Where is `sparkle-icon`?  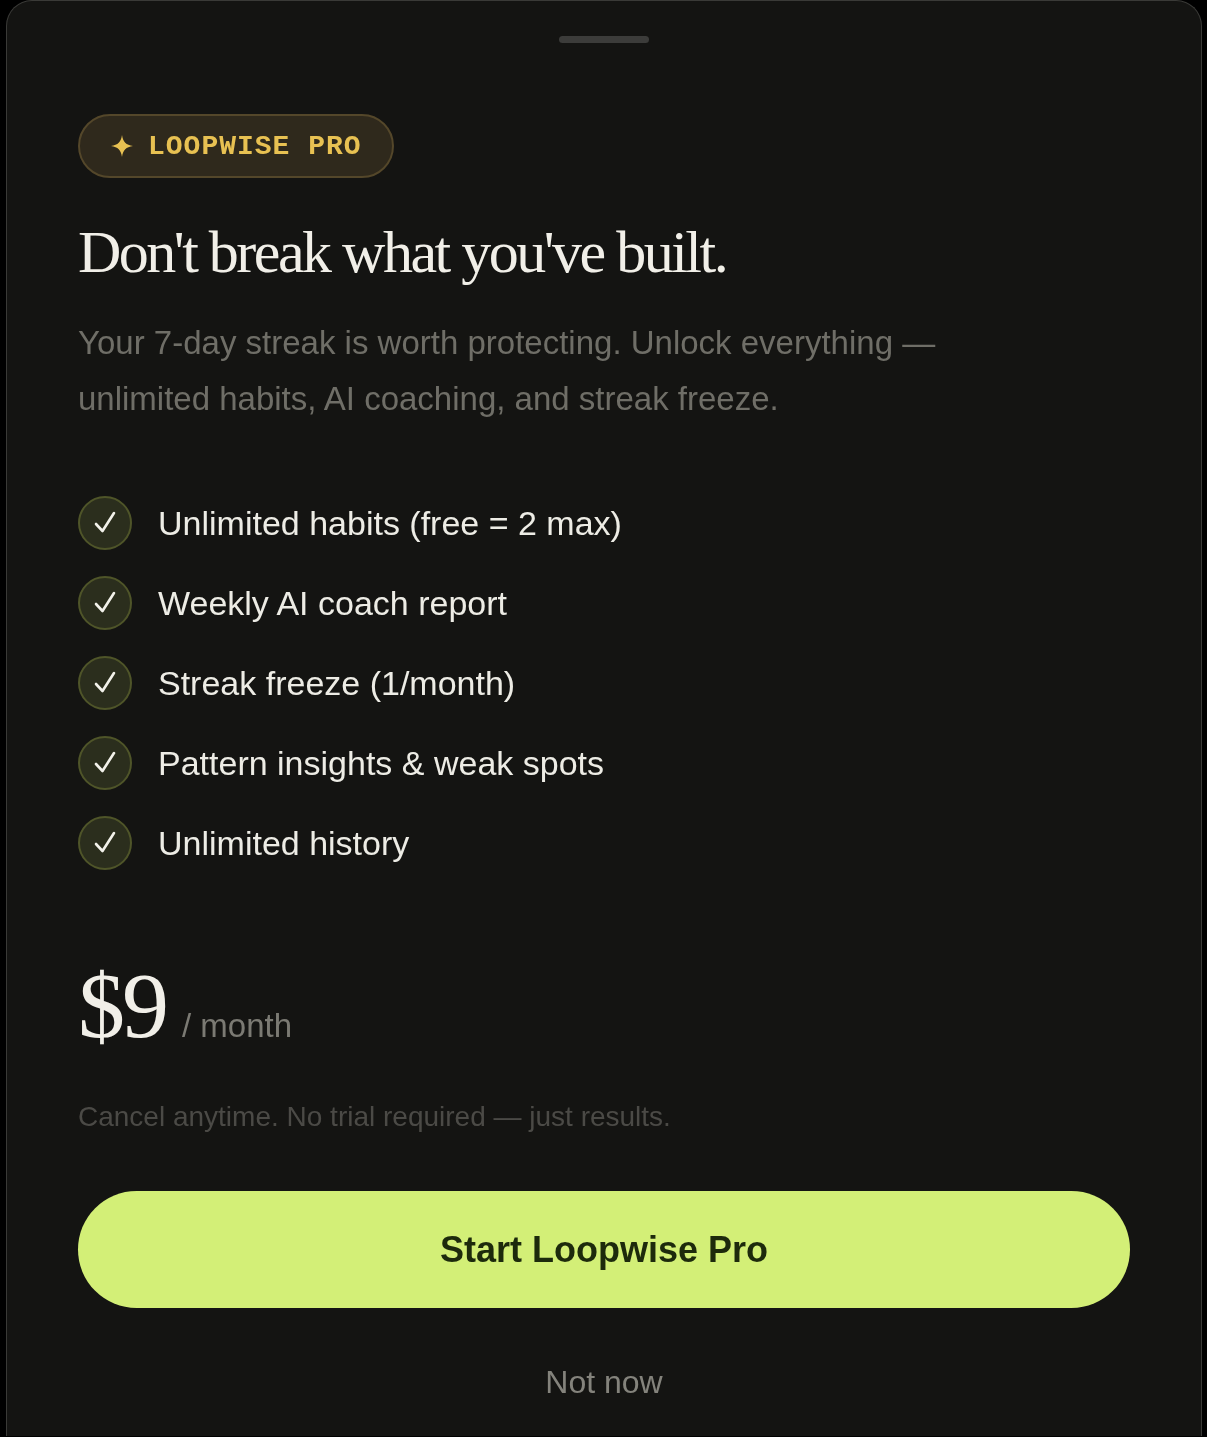
sparkle-icon is located at coordinates (122, 146).